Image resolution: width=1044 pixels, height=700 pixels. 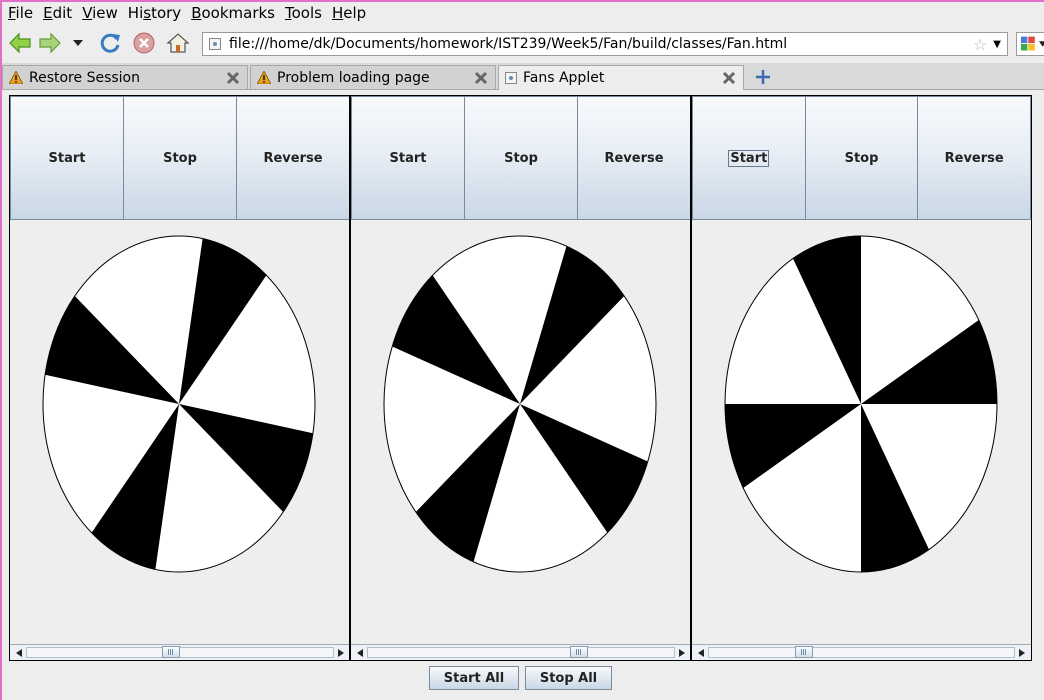 What do you see at coordinates (621, 77) in the screenshot?
I see `tab-fans-applet: Fans Applet` at bounding box center [621, 77].